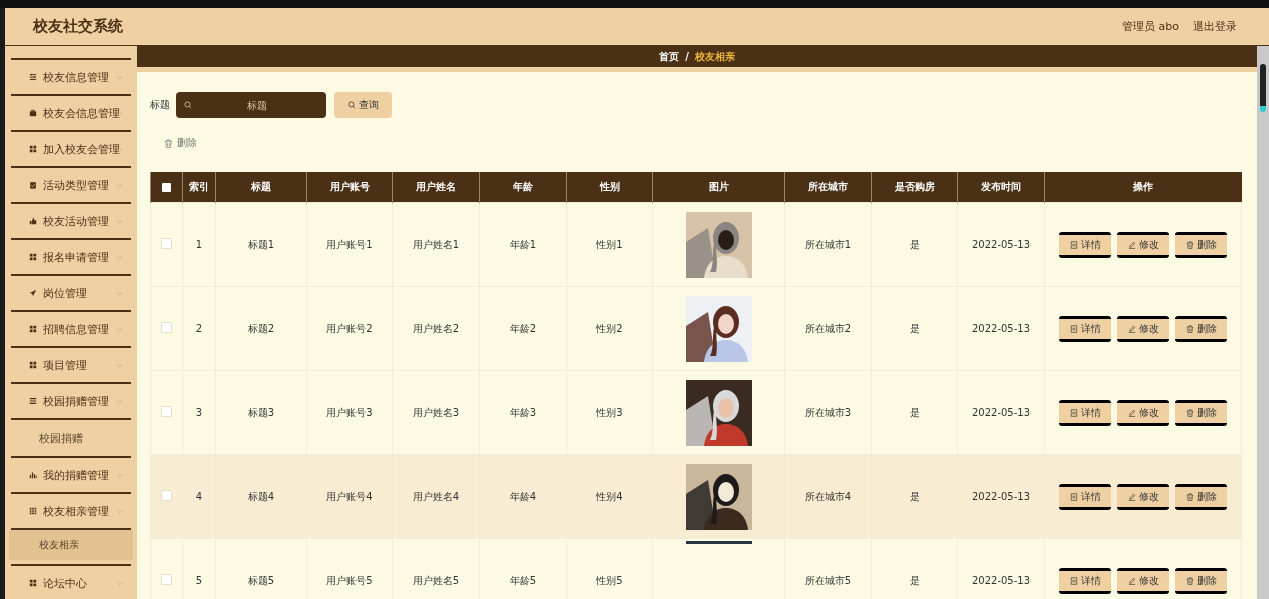 The image size is (1269, 599). Describe the element at coordinates (71, 475) in the screenshot. I see `menu-item: 我的捐赠管理` at that location.